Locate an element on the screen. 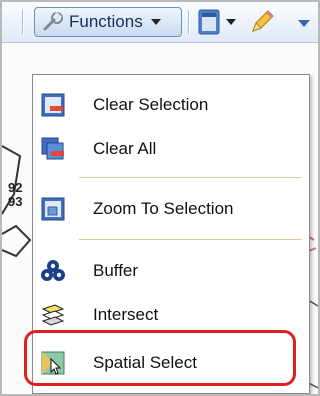  pencil-icon is located at coordinates (262, 22).